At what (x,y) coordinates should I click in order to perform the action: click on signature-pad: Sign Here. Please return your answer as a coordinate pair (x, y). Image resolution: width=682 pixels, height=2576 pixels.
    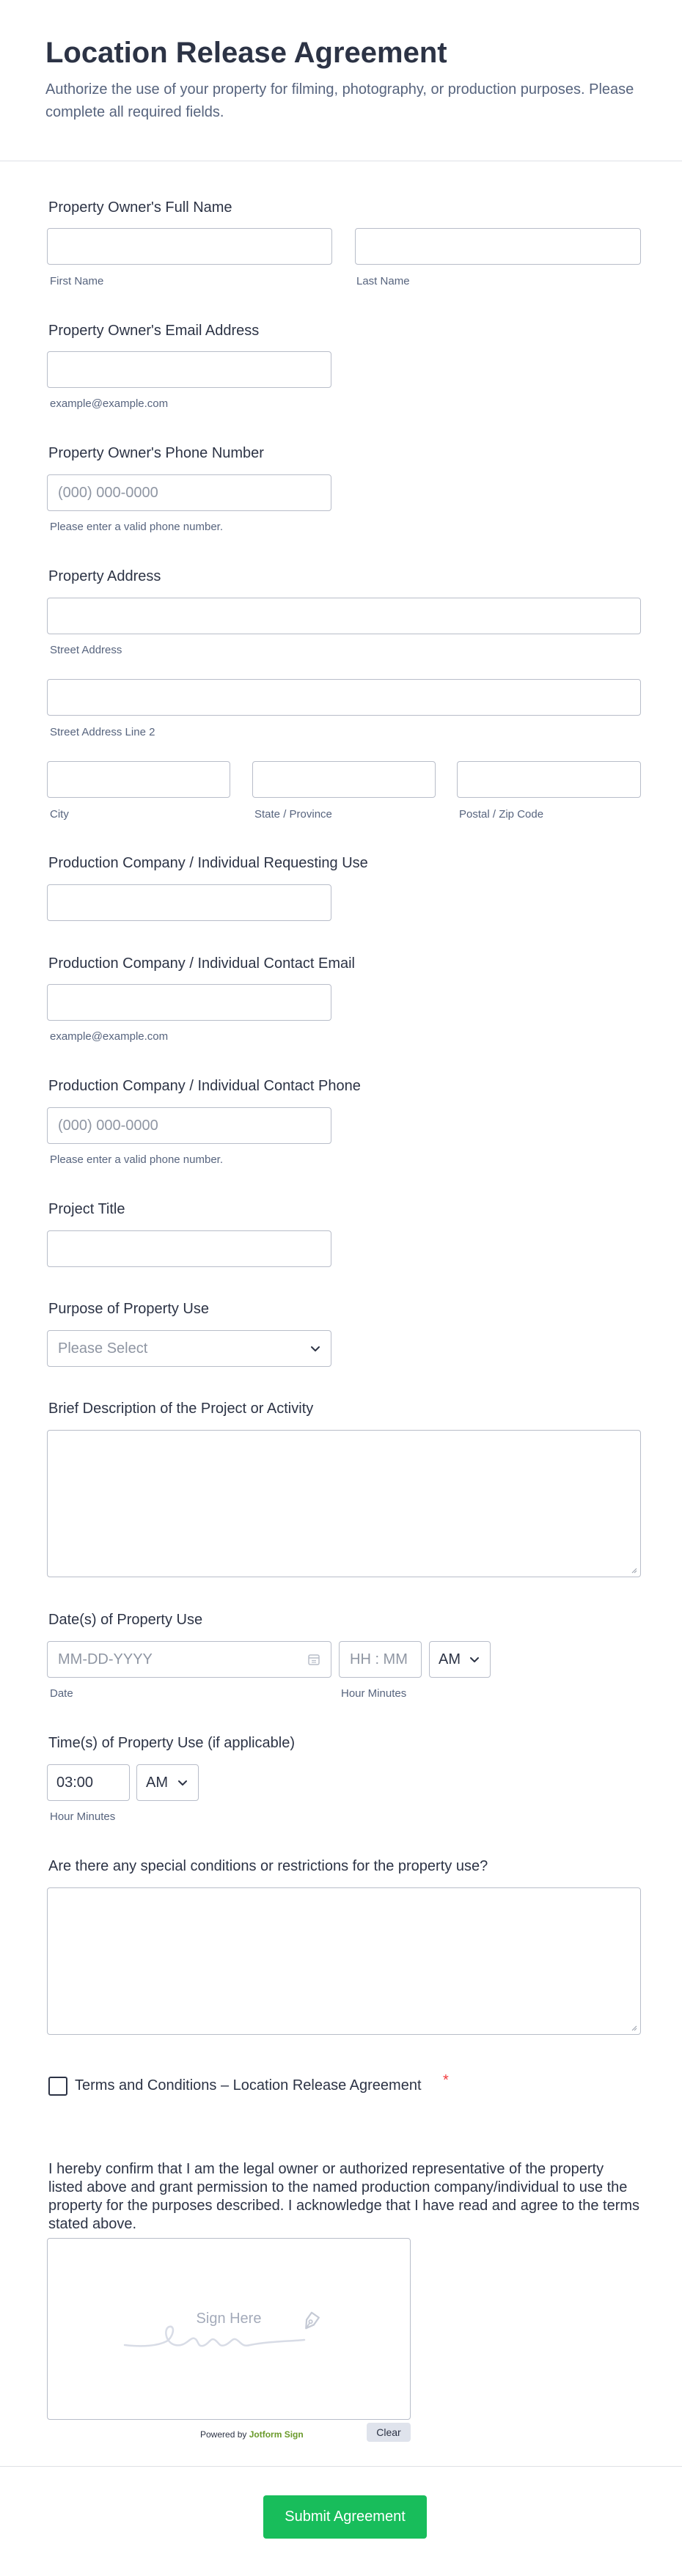
    Looking at the image, I should click on (229, 2329).